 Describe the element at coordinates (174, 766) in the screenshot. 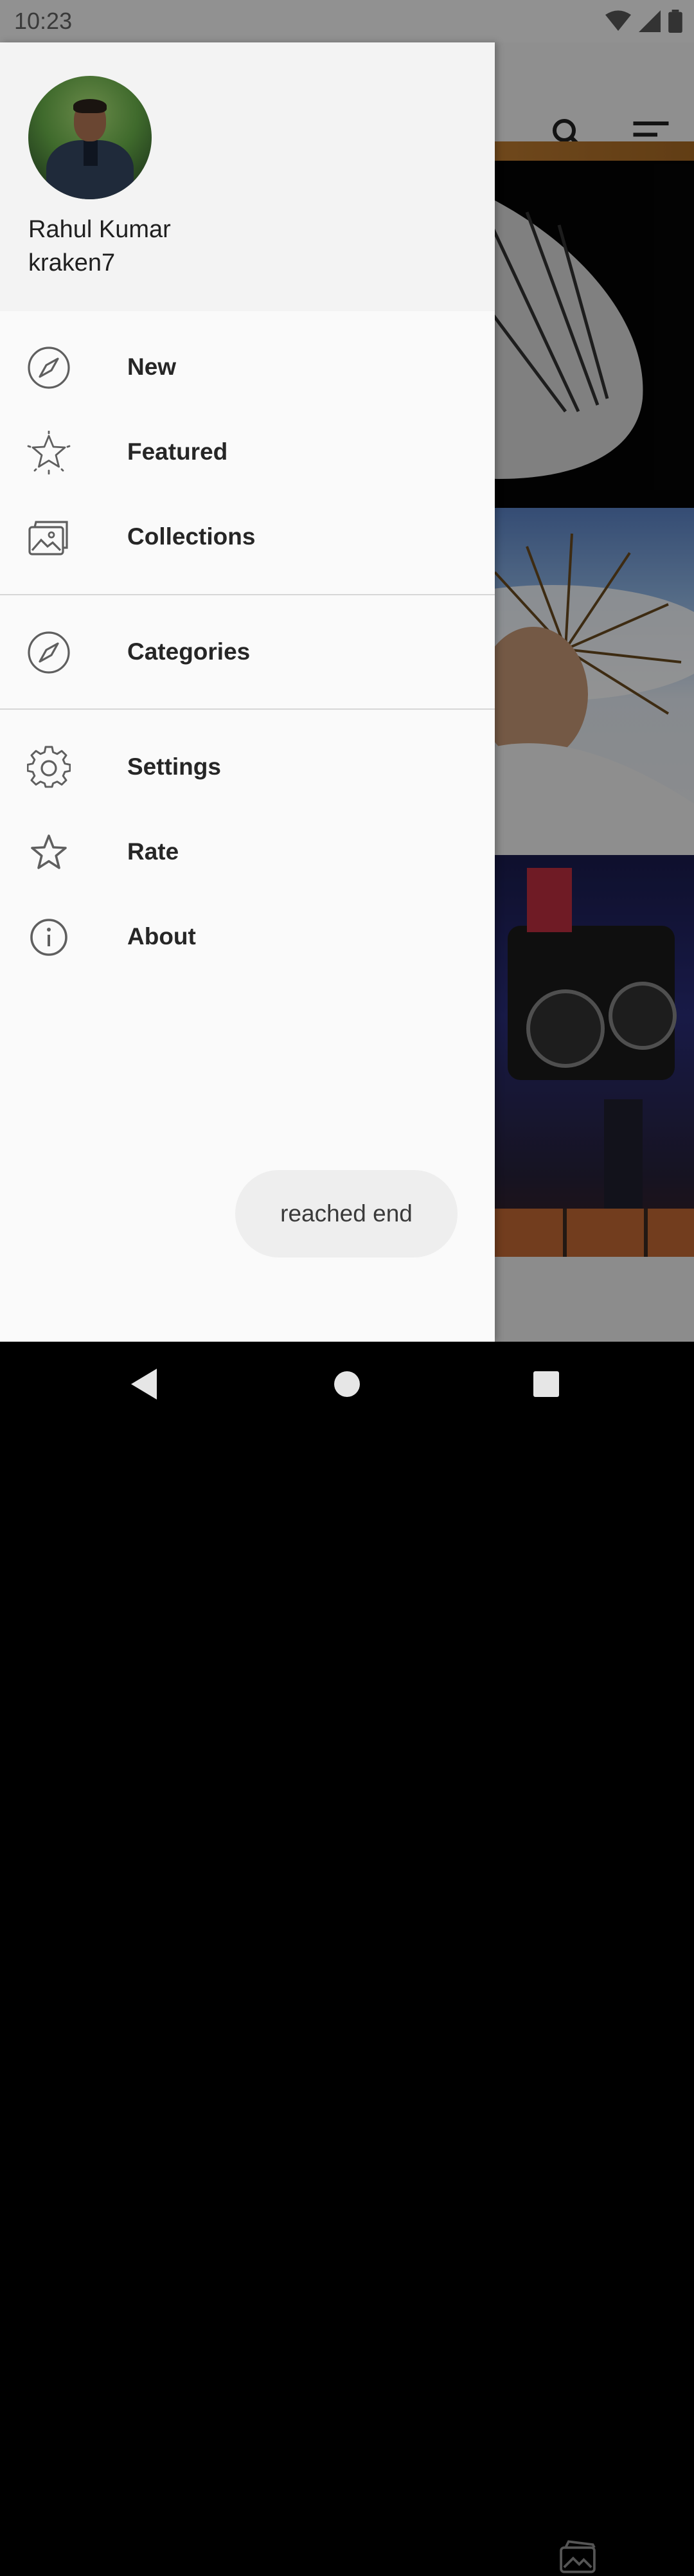

I see `menu-label: Settings` at that location.